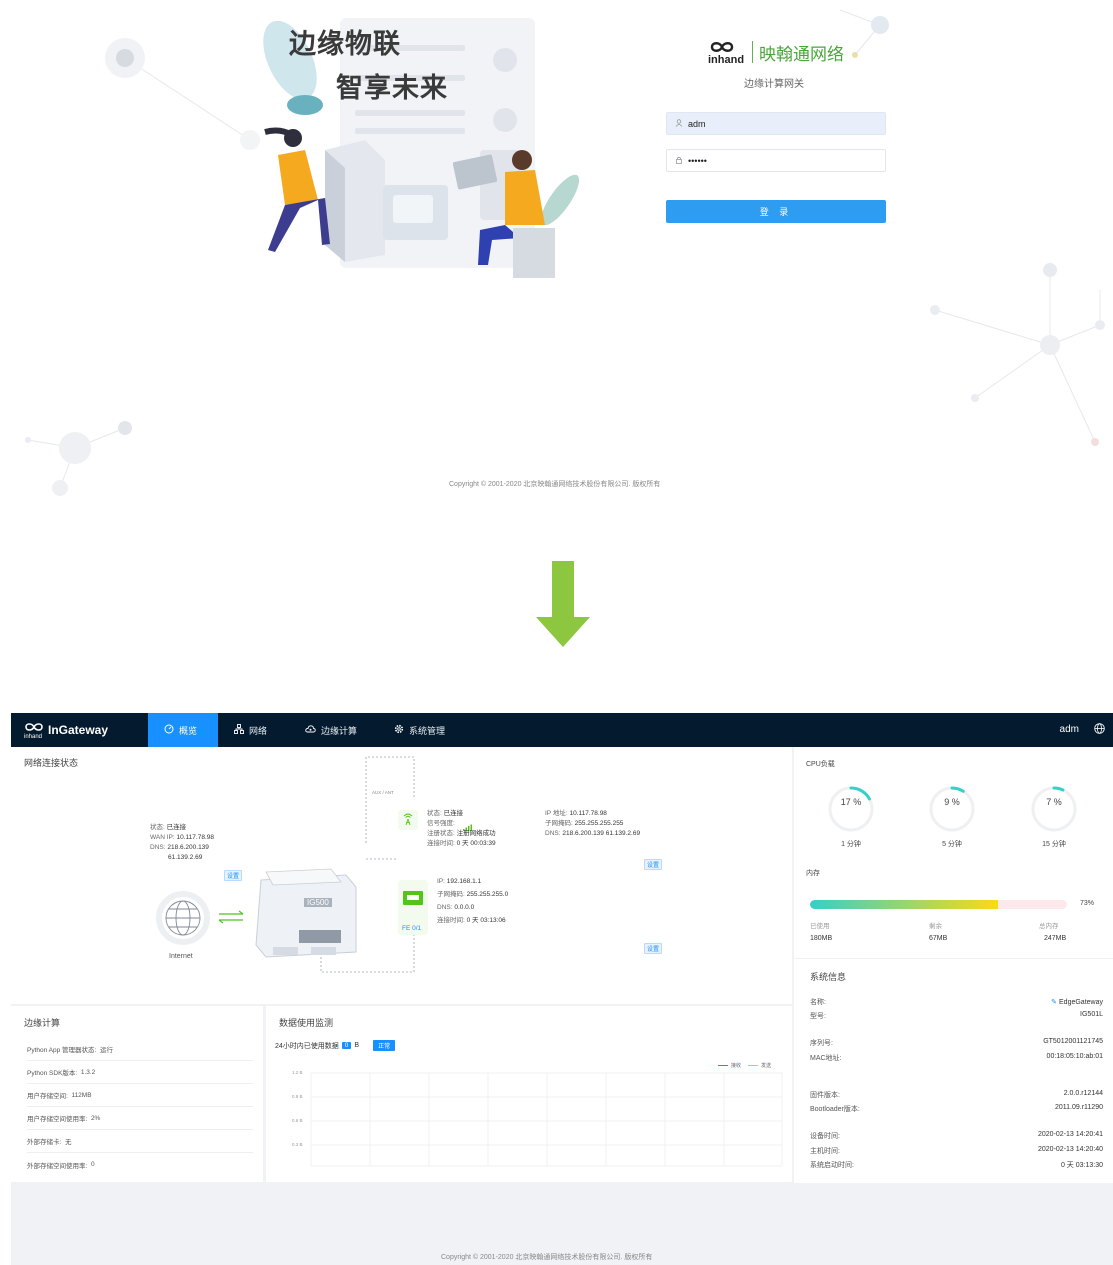 The height and width of the screenshot is (1265, 1113). I want to click on memory-free: 67MB, so click(938, 938).